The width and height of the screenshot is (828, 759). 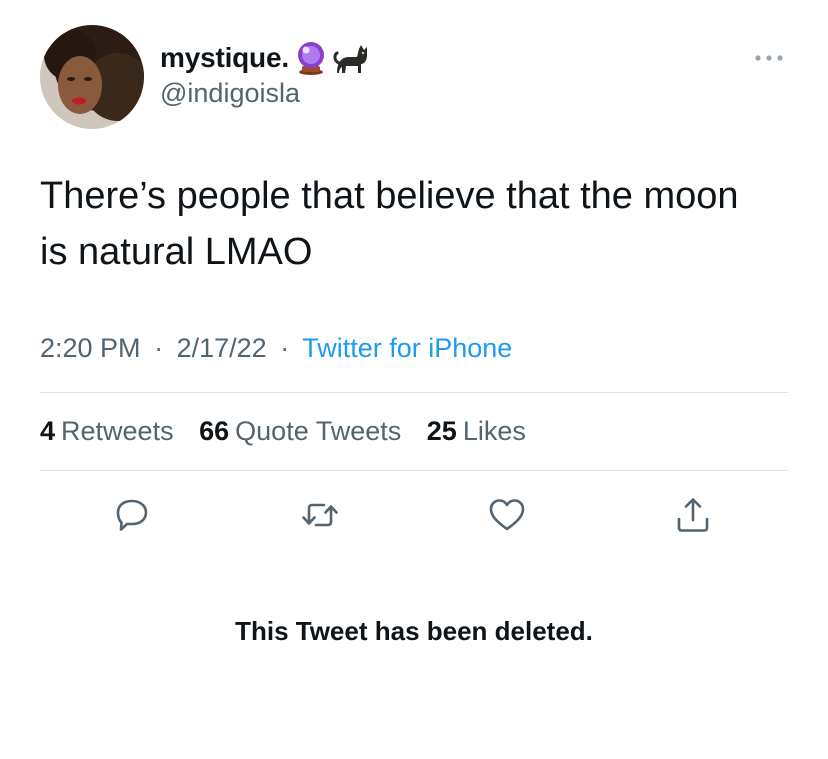 What do you see at coordinates (414, 631) in the screenshot?
I see `deleted-quote-notice: This Tweet has been deleted.` at bounding box center [414, 631].